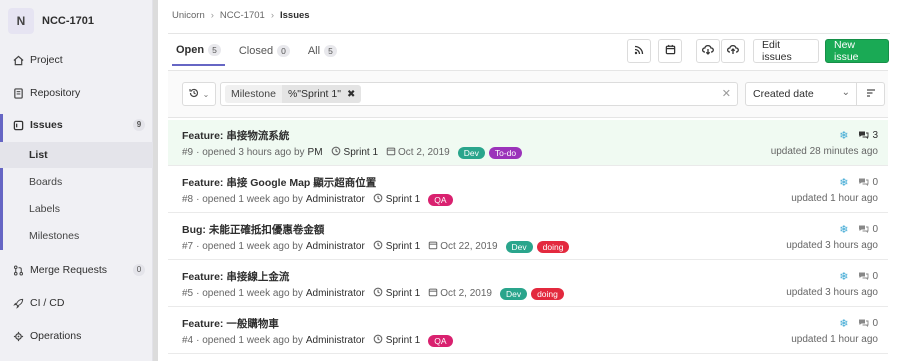 This screenshot has width=900, height=361. What do you see at coordinates (139, 270) in the screenshot?
I see `merge-requests-count-badge: 0` at bounding box center [139, 270].